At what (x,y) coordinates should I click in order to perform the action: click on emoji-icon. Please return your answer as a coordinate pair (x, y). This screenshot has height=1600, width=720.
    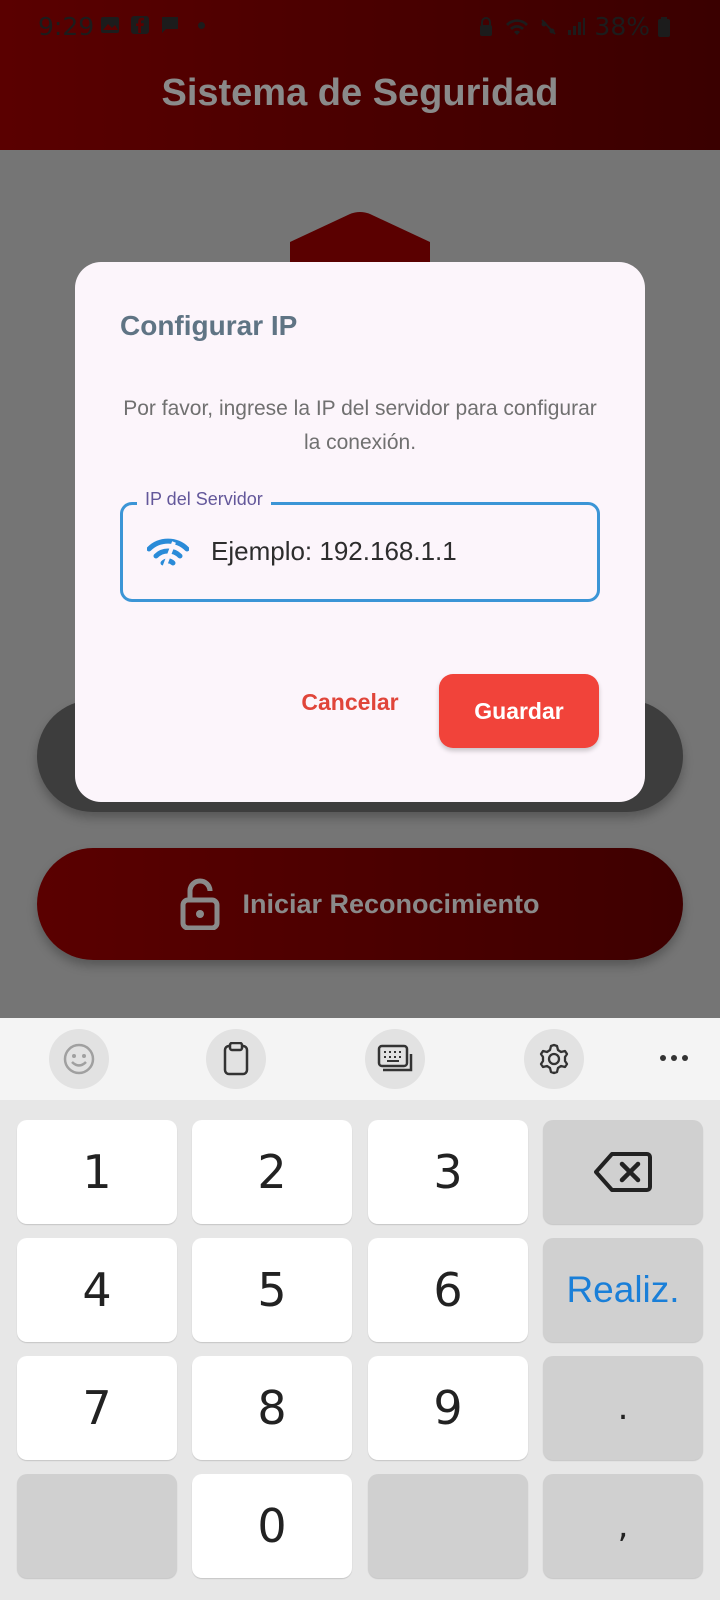
    Looking at the image, I should click on (79, 1059).